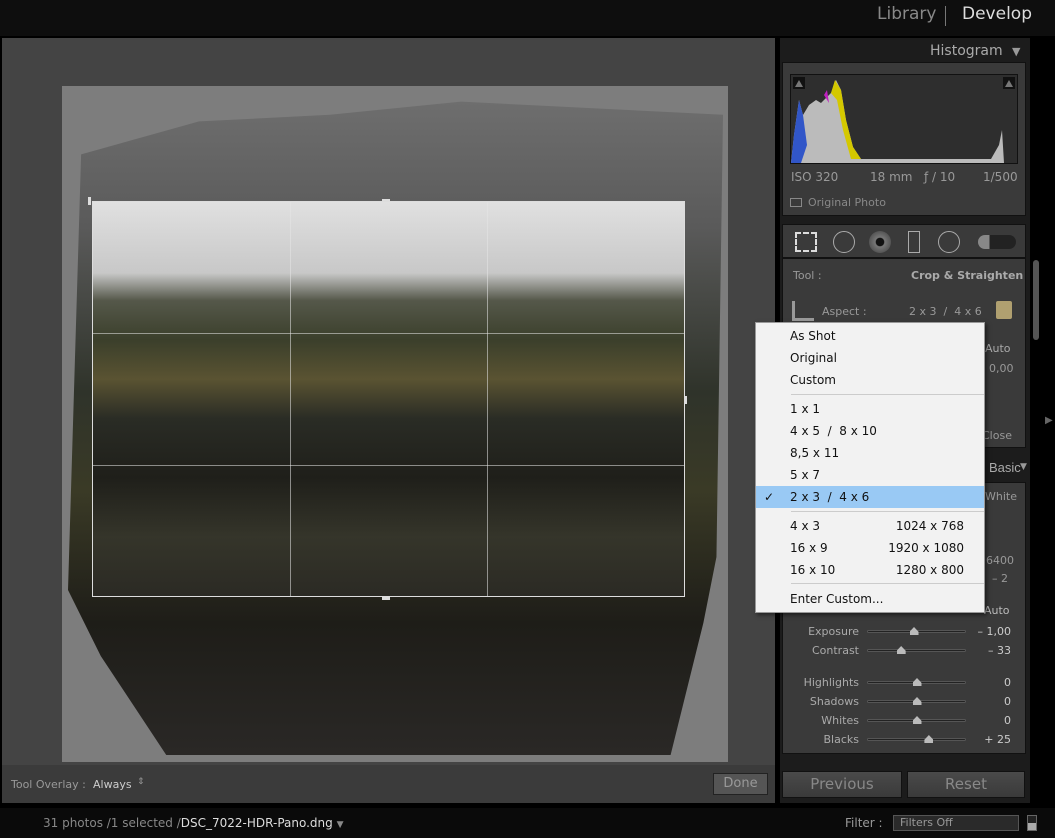 The width and height of the screenshot is (1055, 838). I want to click on histogram-graph, so click(903, 120).